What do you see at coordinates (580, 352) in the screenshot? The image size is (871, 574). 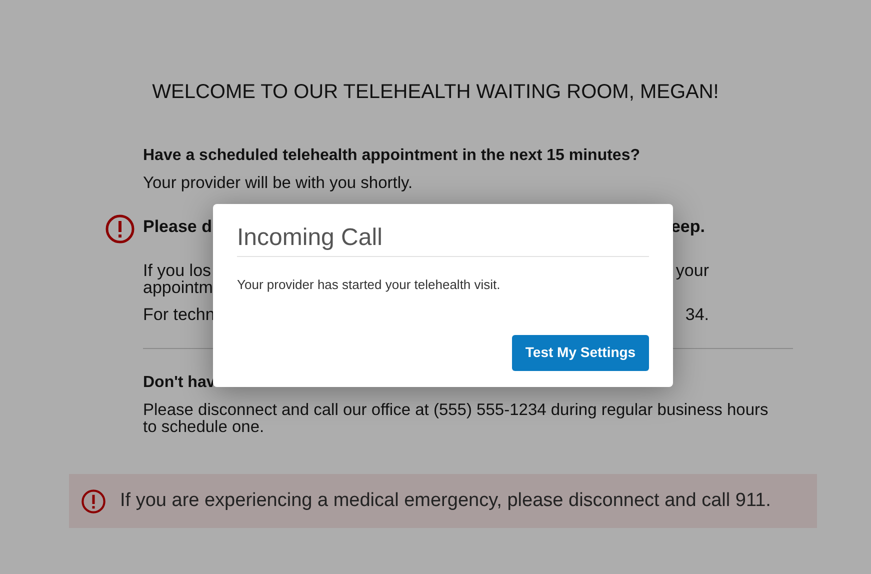 I see `test-settings-button: Test My Settings` at bounding box center [580, 352].